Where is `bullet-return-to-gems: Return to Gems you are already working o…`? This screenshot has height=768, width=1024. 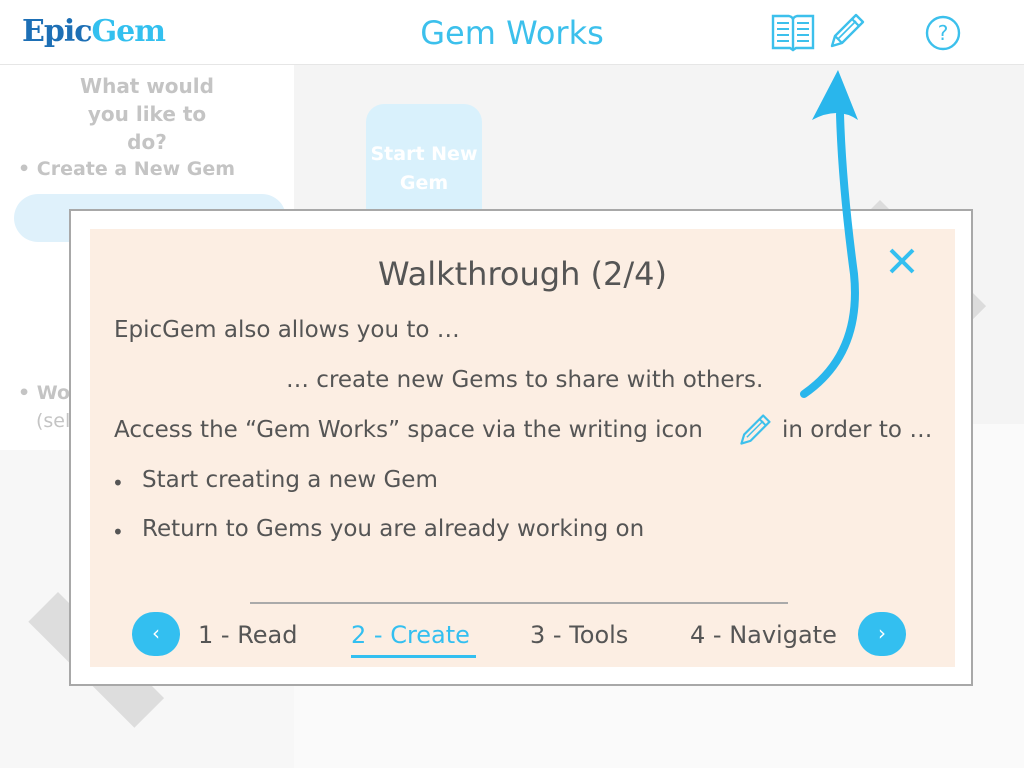 bullet-return-to-gems: Return to Gems you are already working o… is located at coordinates (393, 529).